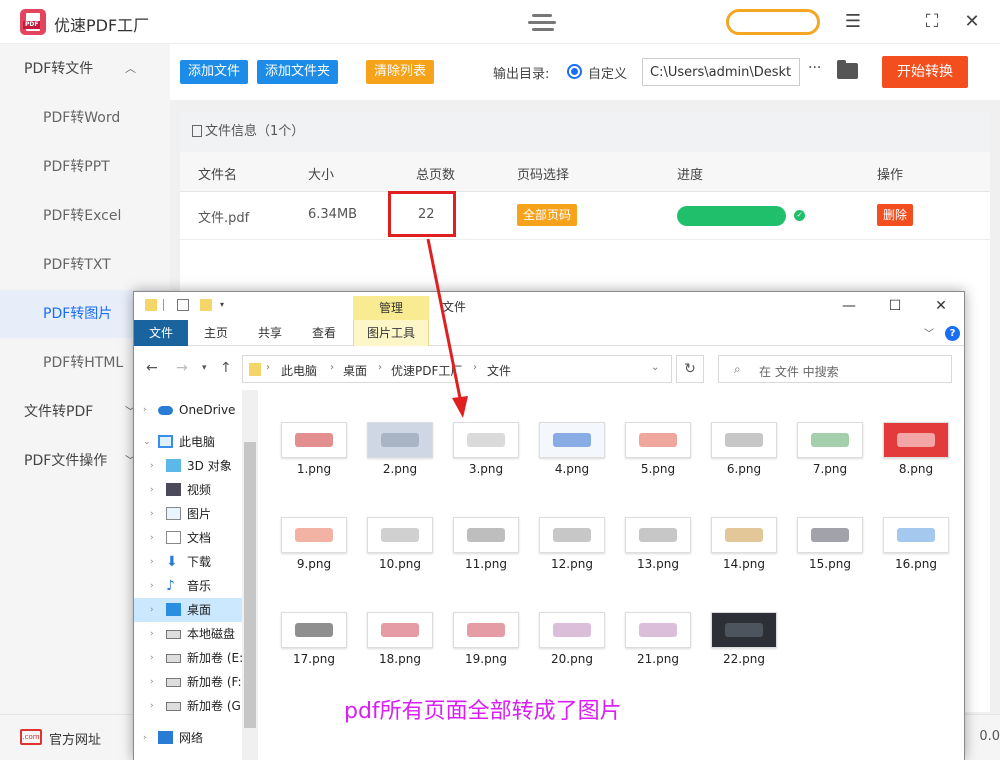 The height and width of the screenshot is (760, 1000). What do you see at coordinates (849, 306) in the screenshot?
I see `minimize-icon: —` at bounding box center [849, 306].